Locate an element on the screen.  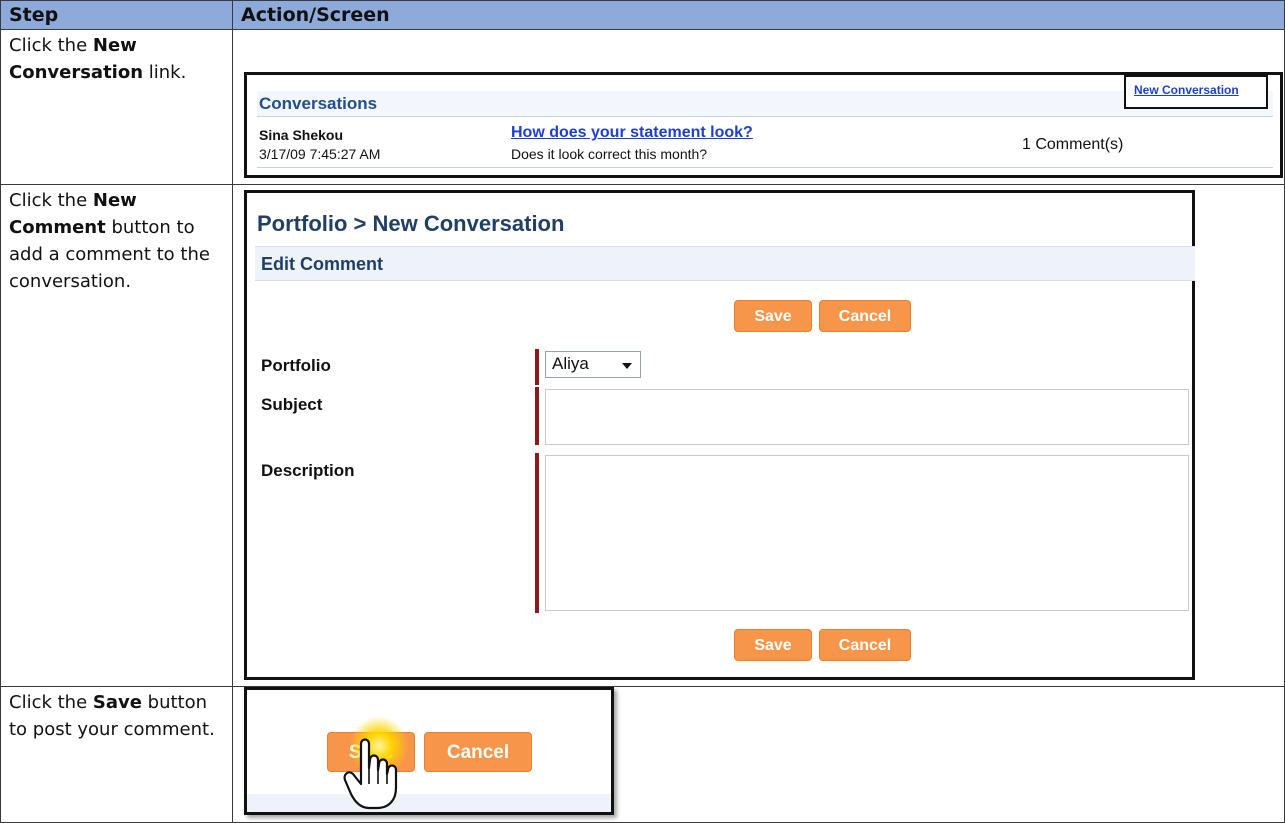
portfolio-select-value: Aliya is located at coordinates (570, 363).